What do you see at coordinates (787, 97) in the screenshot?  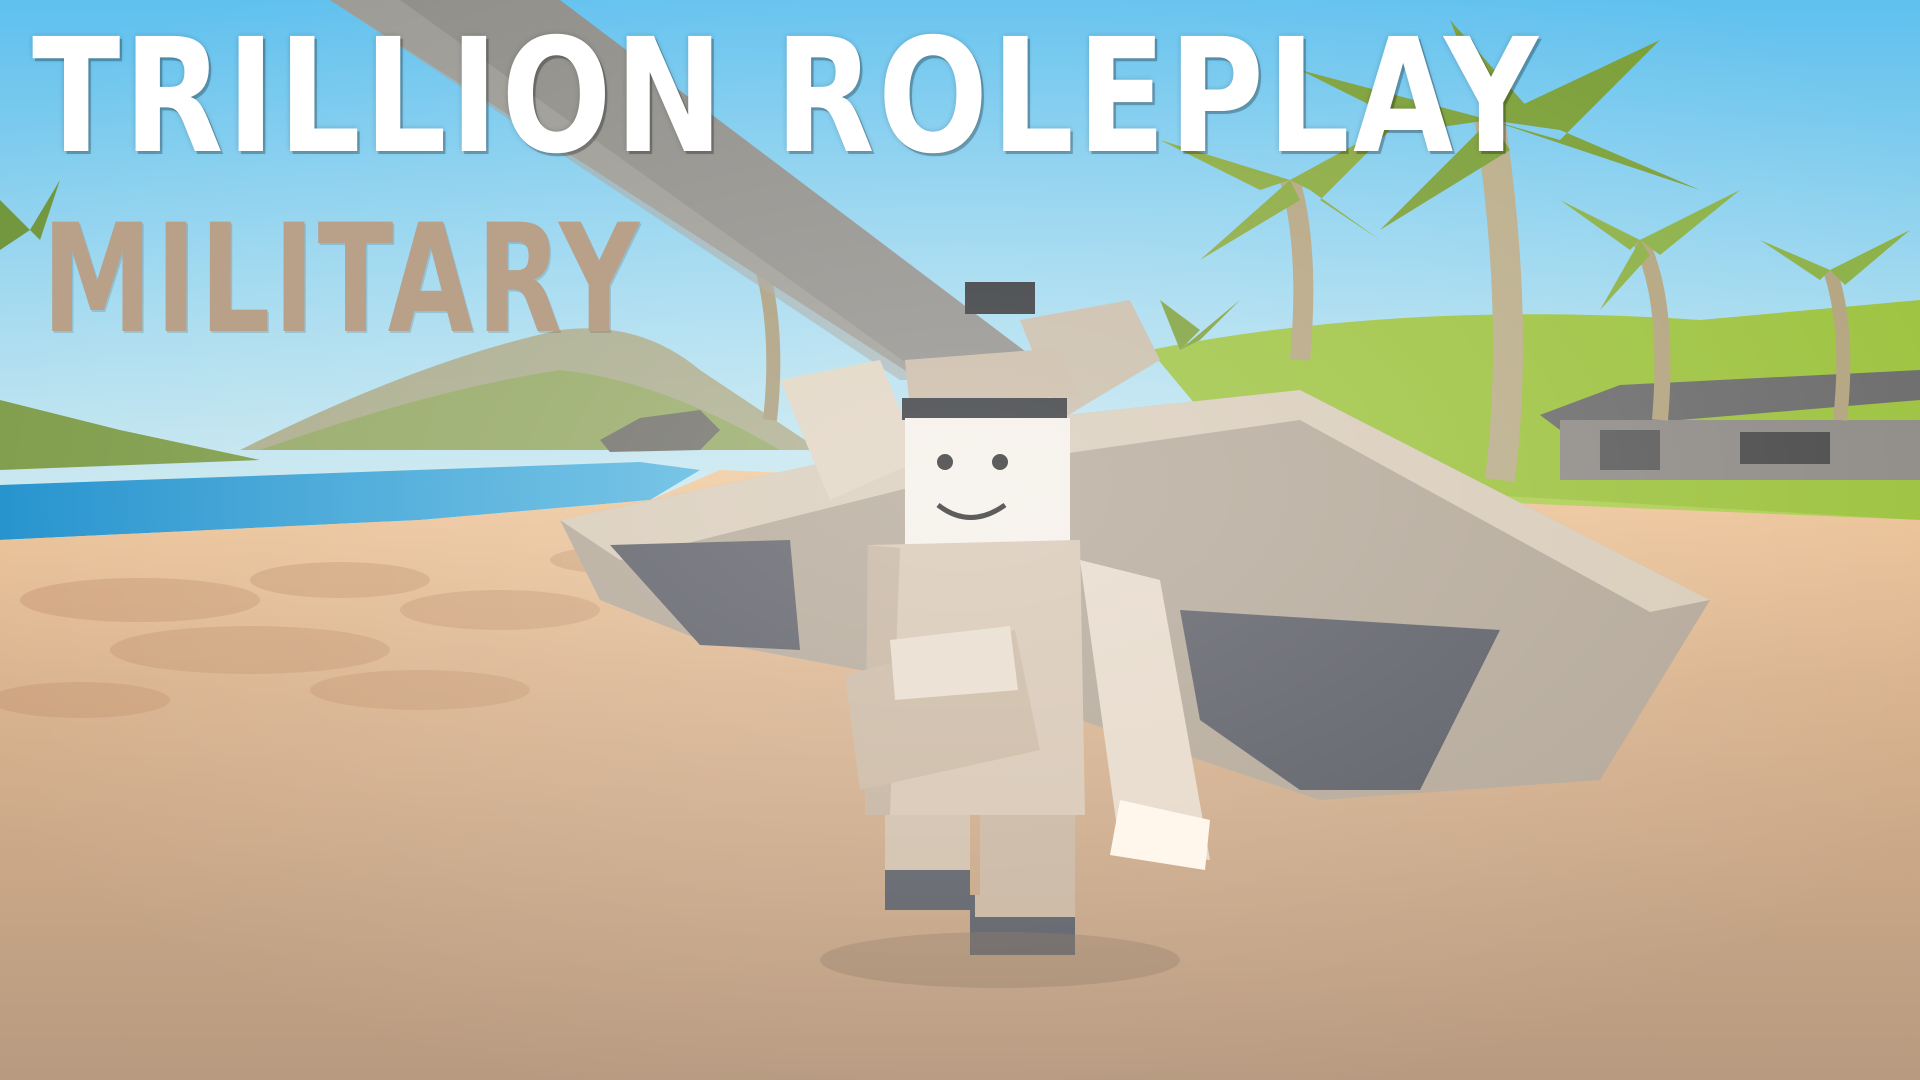 I see `game-title: TRILLION ROLEPLAY` at bounding box center [787, 97].